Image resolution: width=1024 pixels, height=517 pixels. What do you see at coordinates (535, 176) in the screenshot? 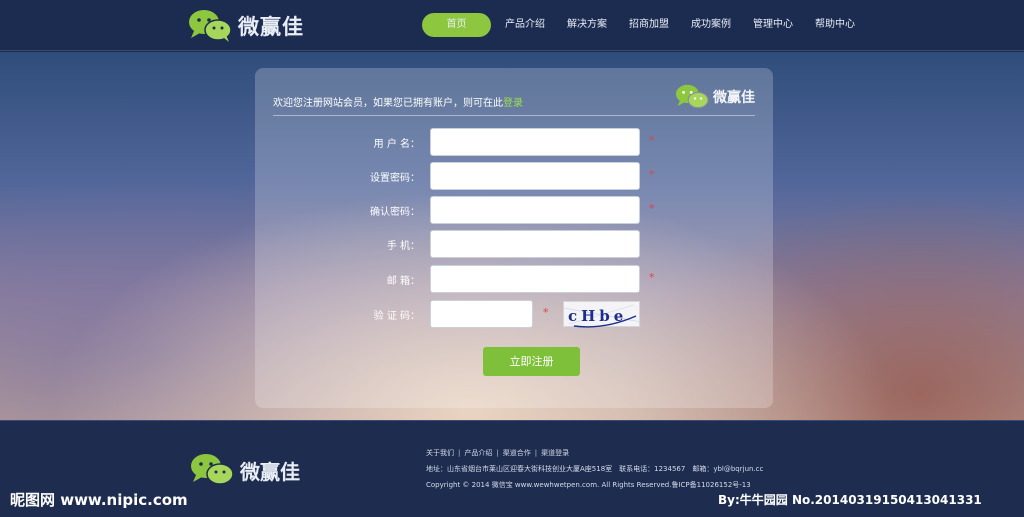
I see `password-input` at bounding box center [535, 176].